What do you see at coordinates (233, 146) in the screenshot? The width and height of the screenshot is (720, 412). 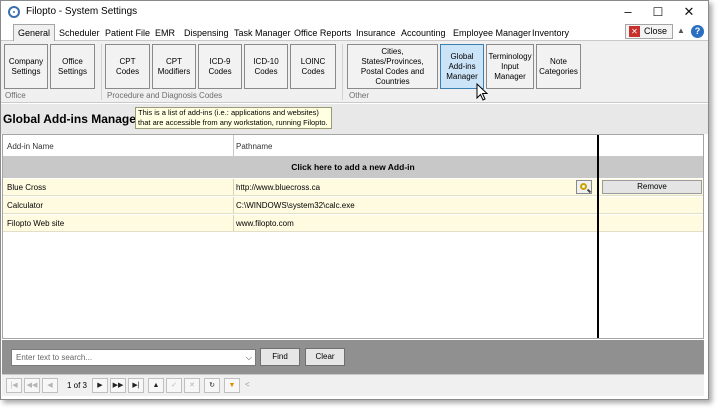 I see `column-separator` at bounding box center [233, 146].